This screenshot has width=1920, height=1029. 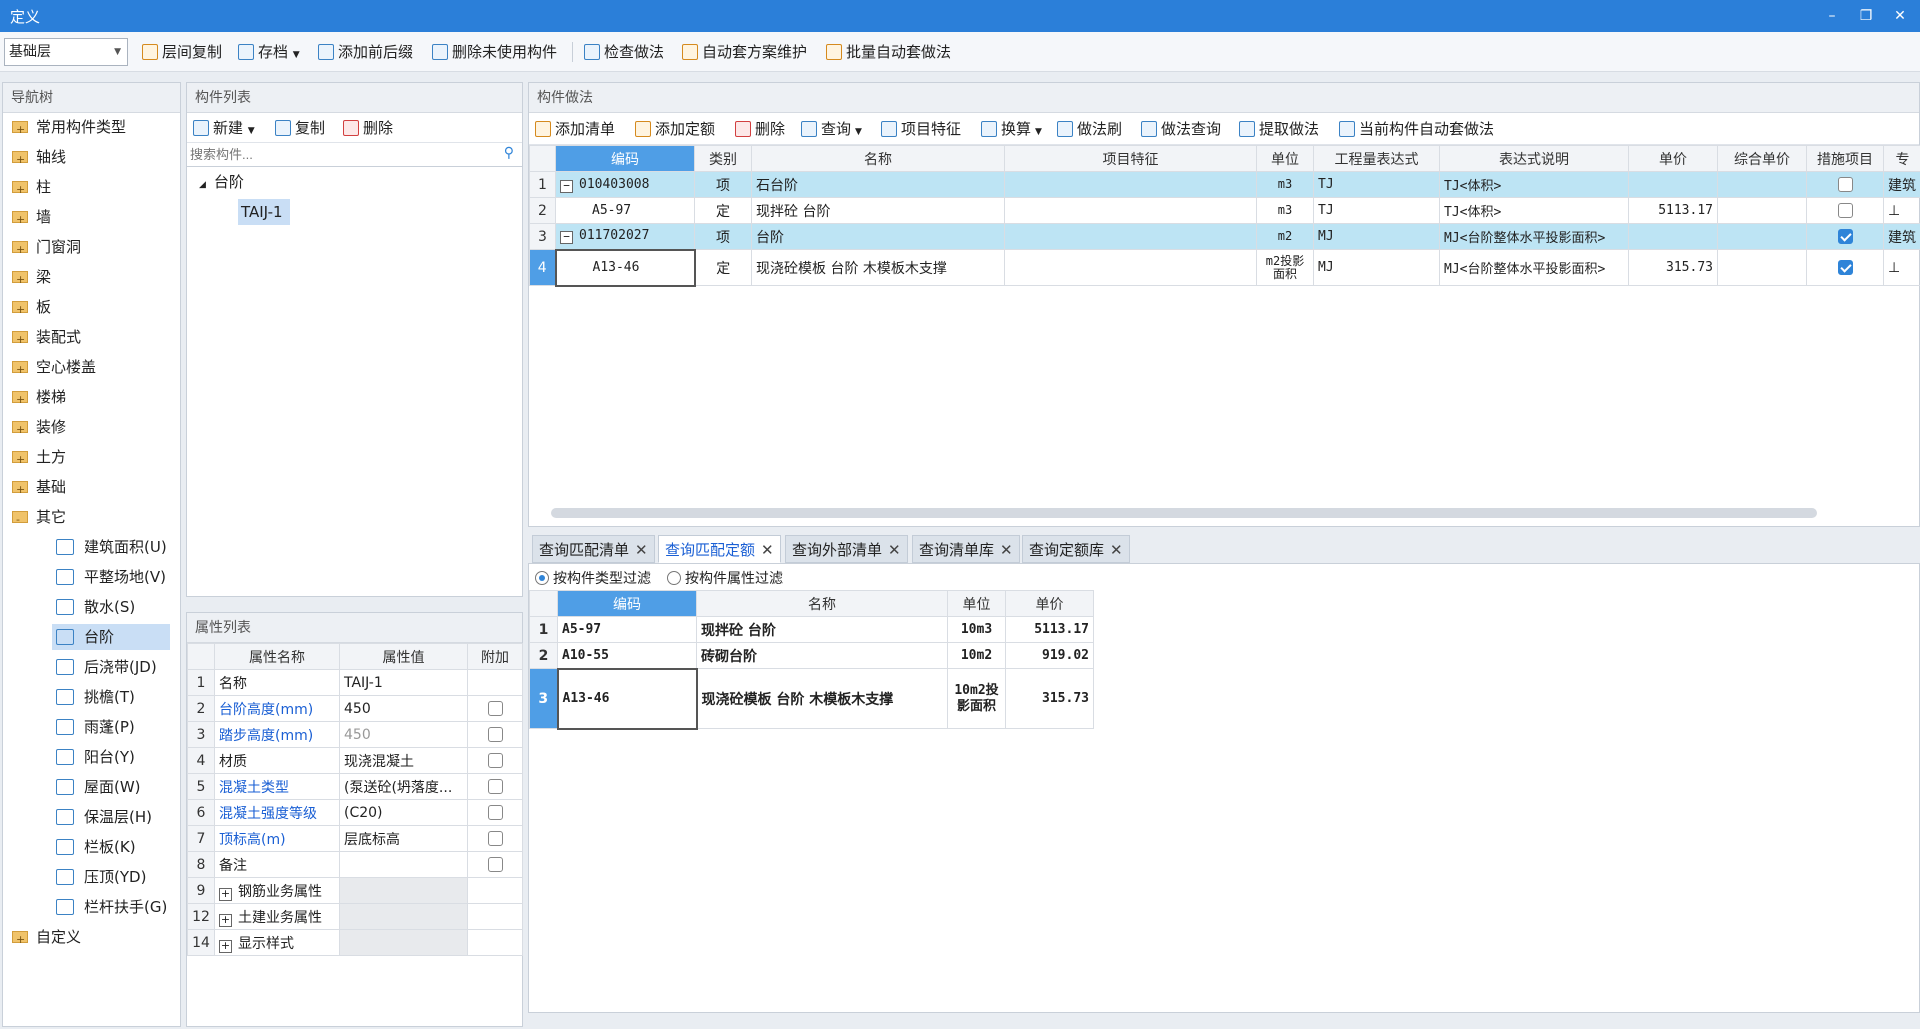 I want to click on nav-sub-item: 雨蓬(P), so click(x=111, y=727).